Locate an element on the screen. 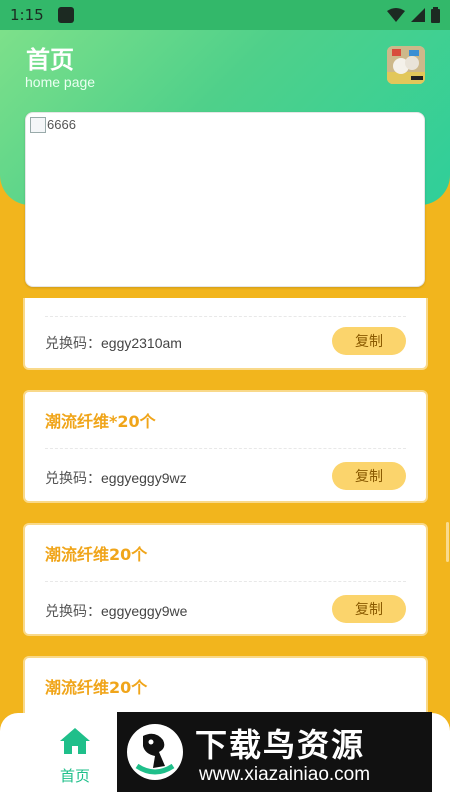 This screenshot has height=800, width=450. home-icon is located at coordinates (75, 741).